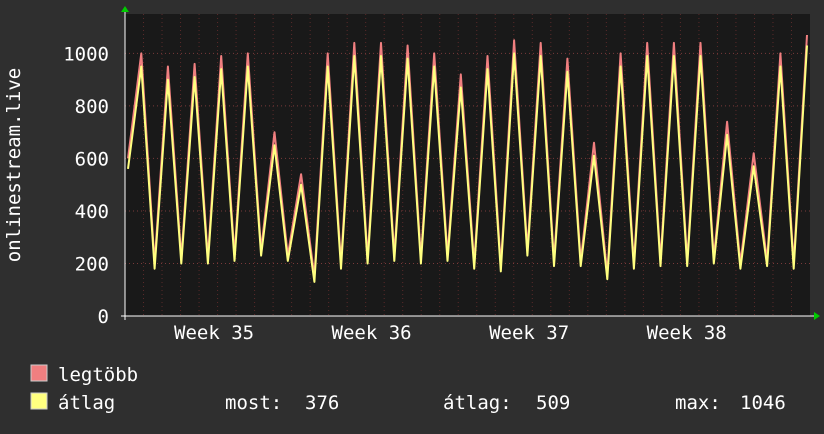 The image size is (824, 434). I want to click on x-tick-label: Week 37, so click(529, 333).